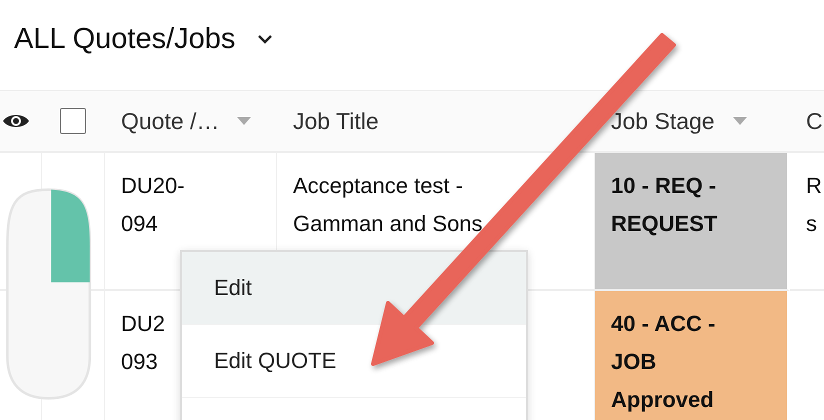  What do you see at coordinates (125, 39) in the screenshot?
I see `page-title: ALL Quotes/Jobs` at bounding box center [125, 39].